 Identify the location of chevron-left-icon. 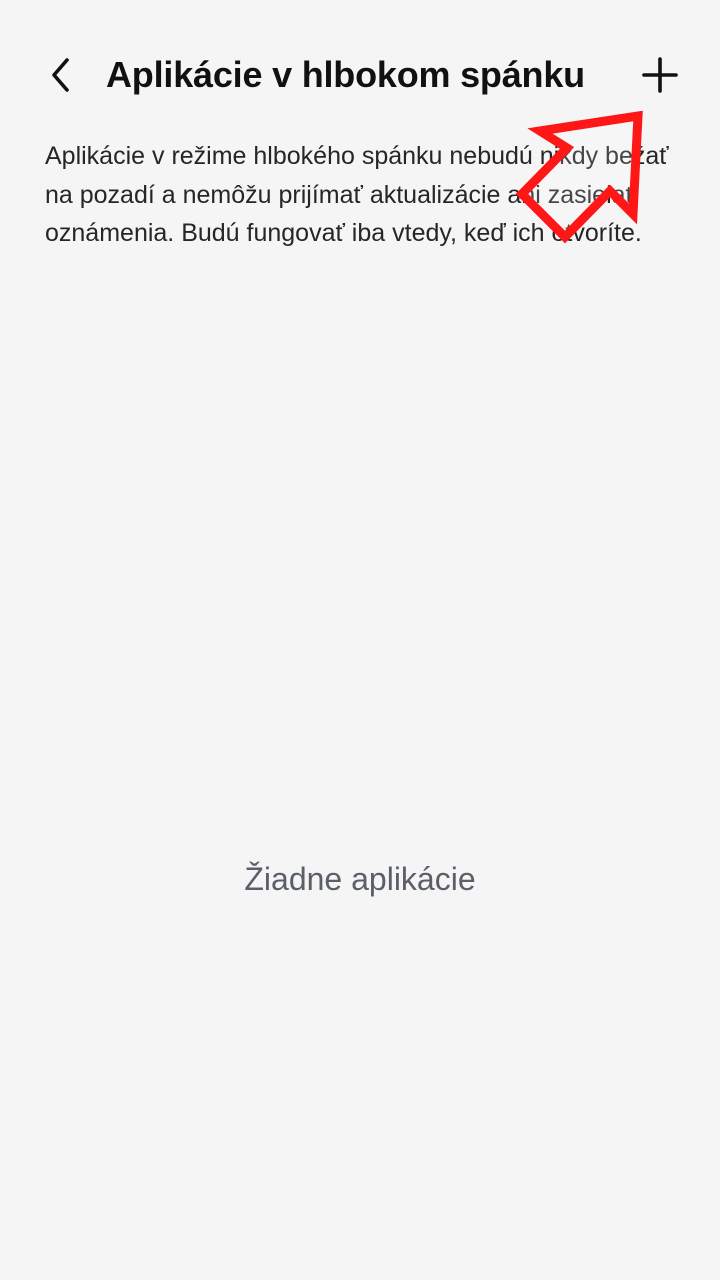
(60, 75).